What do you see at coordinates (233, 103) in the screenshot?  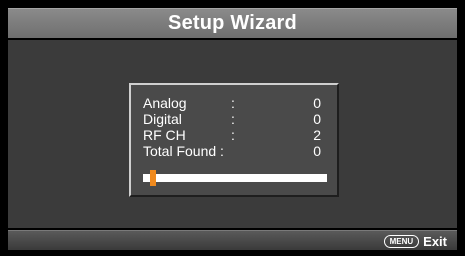 I see `analog-colon: :` at bounding box center [233, 103].